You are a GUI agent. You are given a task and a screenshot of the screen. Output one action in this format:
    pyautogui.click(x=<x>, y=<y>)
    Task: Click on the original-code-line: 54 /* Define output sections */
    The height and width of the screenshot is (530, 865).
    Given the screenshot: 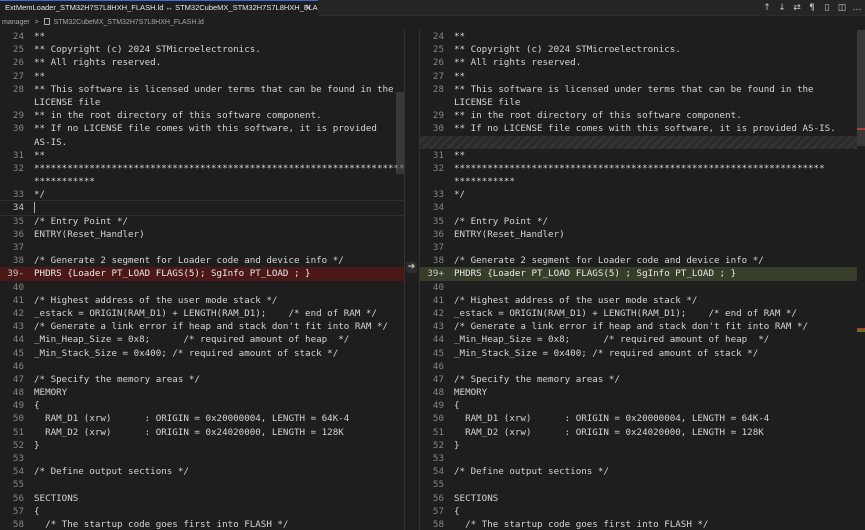 What is the action you would take?
    pyautogui.click(x=202, y=471)
    